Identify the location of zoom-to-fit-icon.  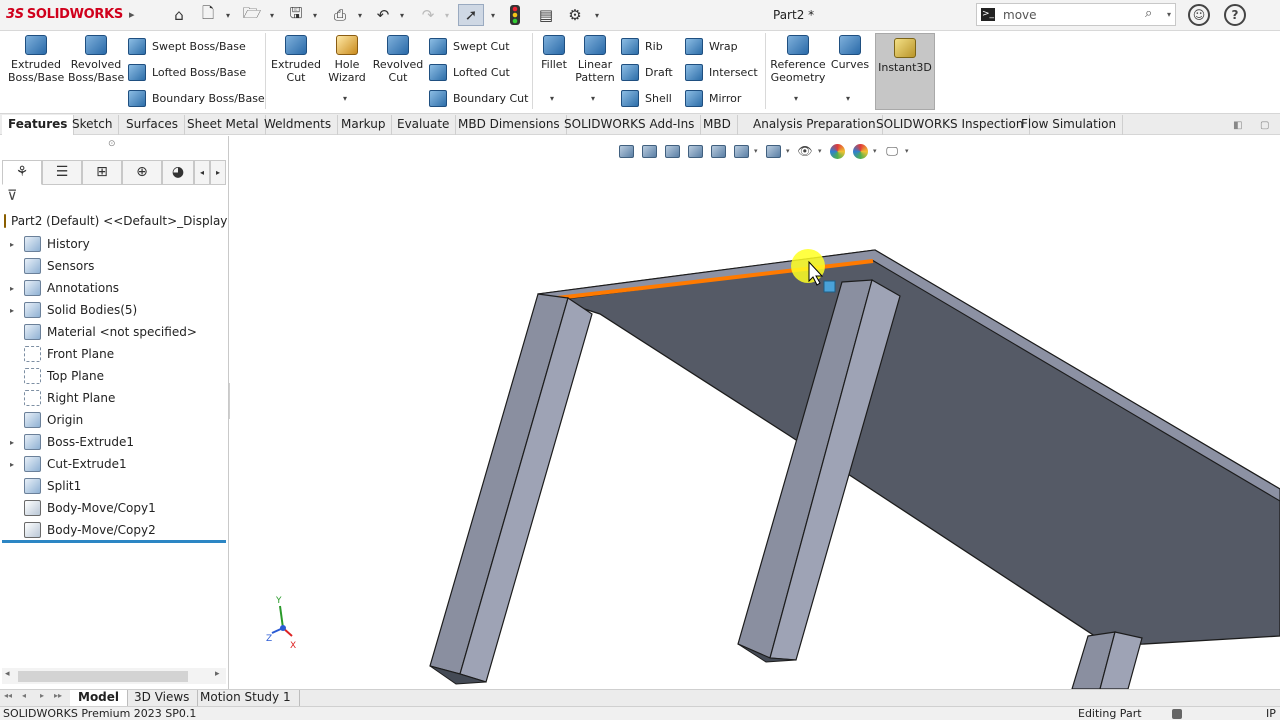
(626, 151).